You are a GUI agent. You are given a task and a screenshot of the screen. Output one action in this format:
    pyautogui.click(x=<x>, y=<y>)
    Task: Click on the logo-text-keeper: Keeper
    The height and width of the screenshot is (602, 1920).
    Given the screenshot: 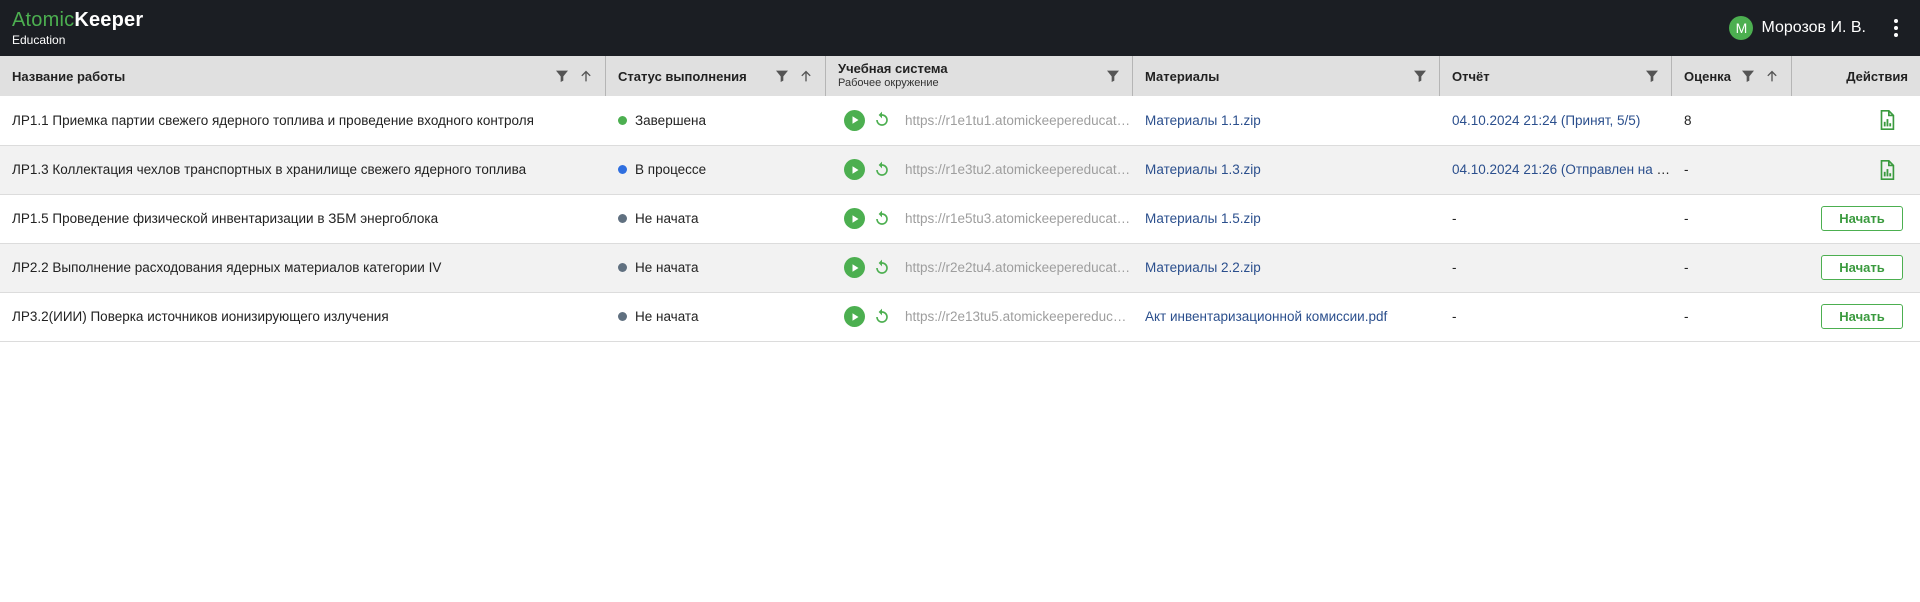 What is the action you would take?
    pyautogui.click(x=109, y=20)
    